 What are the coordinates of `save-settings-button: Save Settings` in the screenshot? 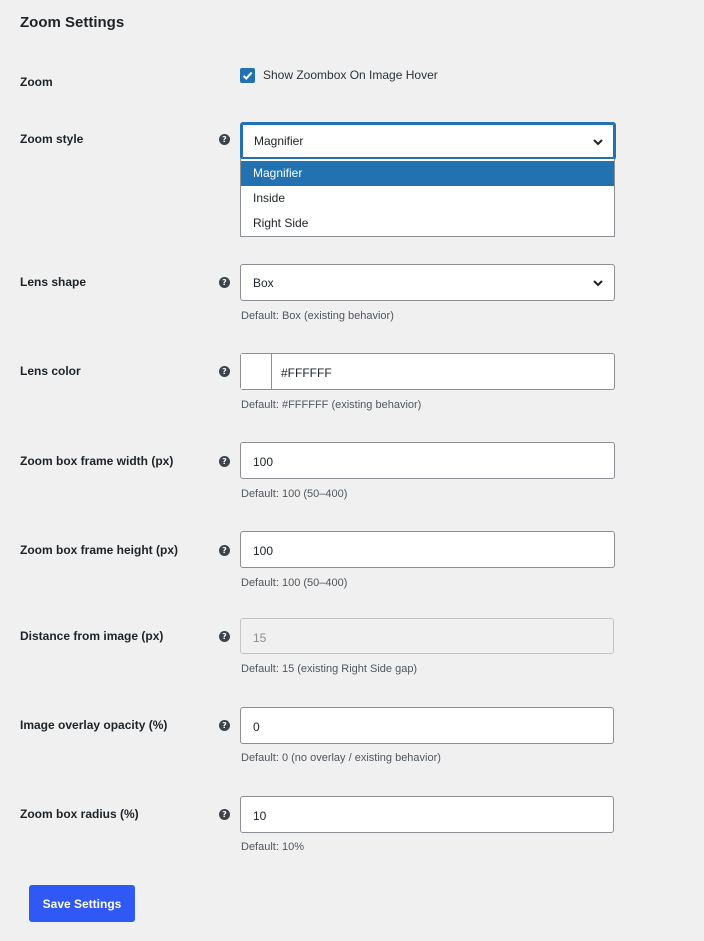 It's located at (82, 903).